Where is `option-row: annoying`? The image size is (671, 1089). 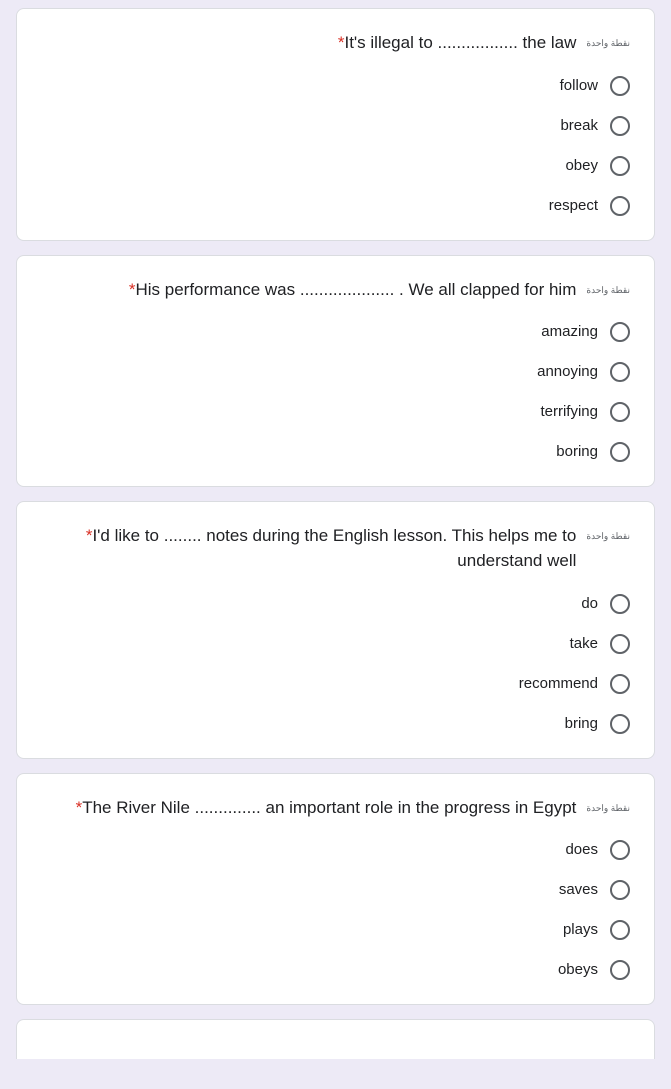
option-row: annoying is located at coordinates (335, 372).